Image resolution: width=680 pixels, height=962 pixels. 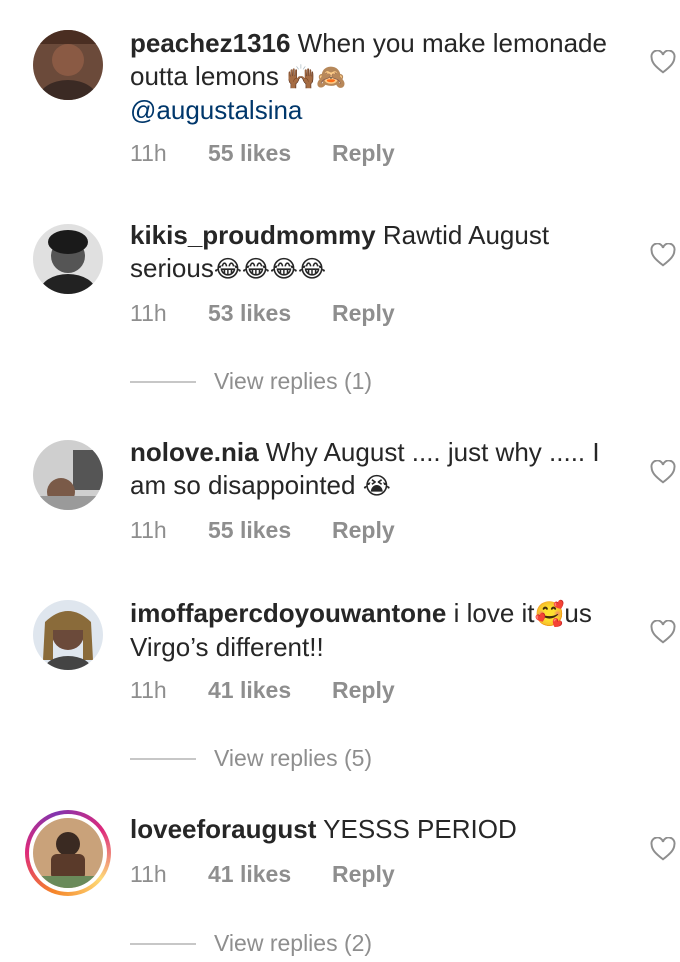 I want to click on comment-username: imoffapercdoyouwantone, so click(x=288, y=613).